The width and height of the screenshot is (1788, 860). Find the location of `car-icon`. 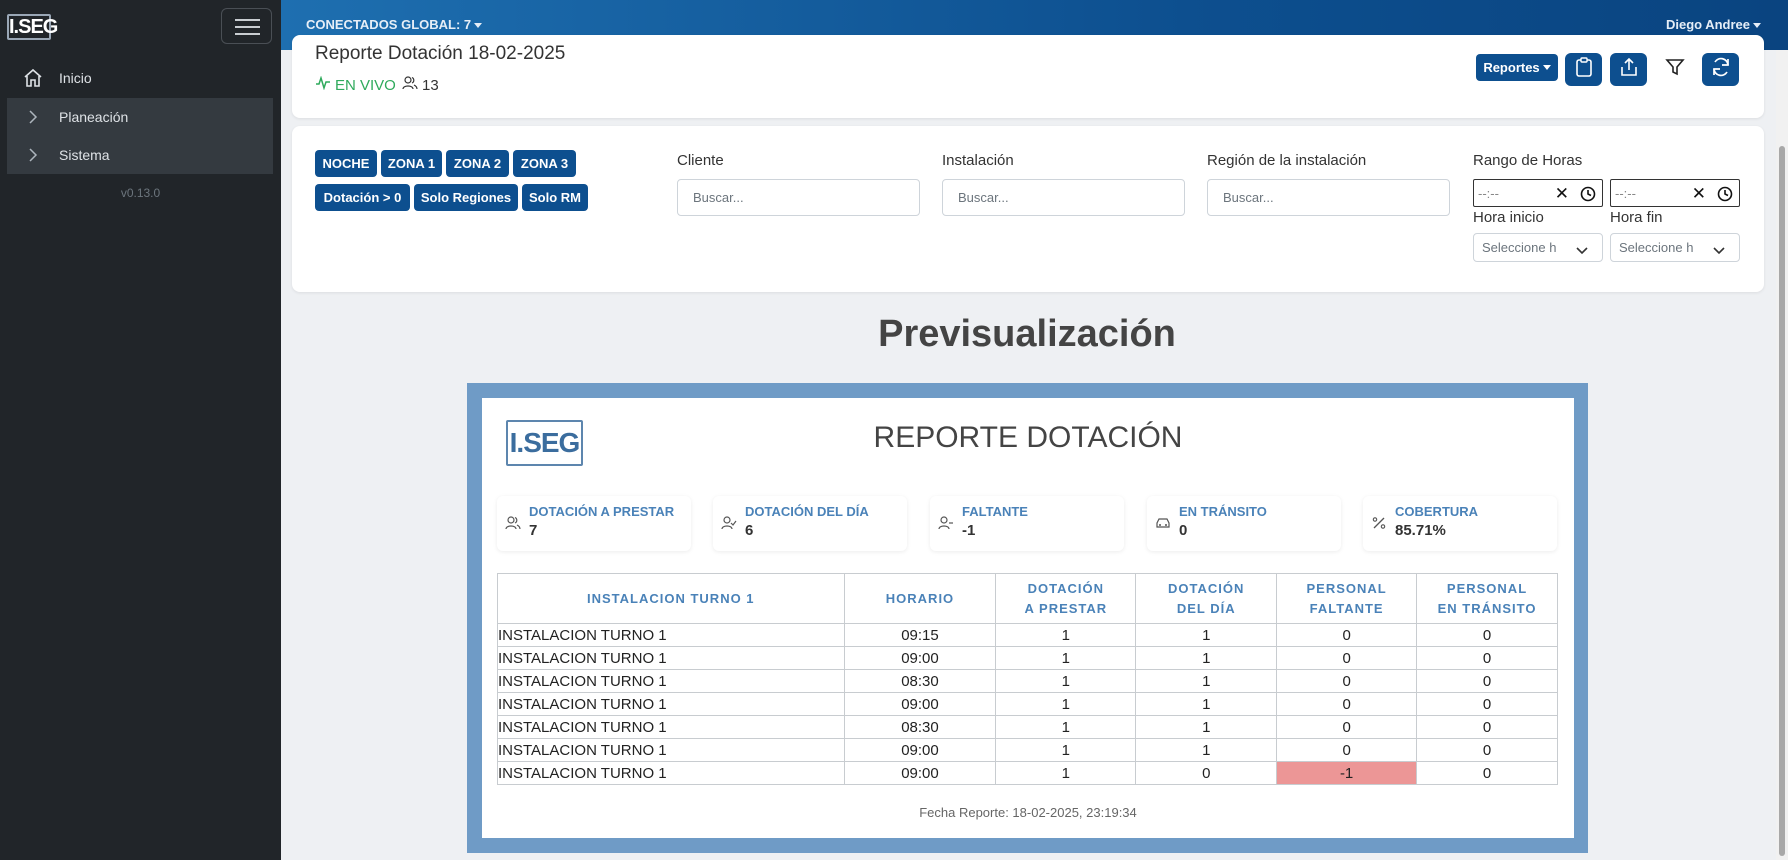

car-icon is located at coordinates (1163, 525).